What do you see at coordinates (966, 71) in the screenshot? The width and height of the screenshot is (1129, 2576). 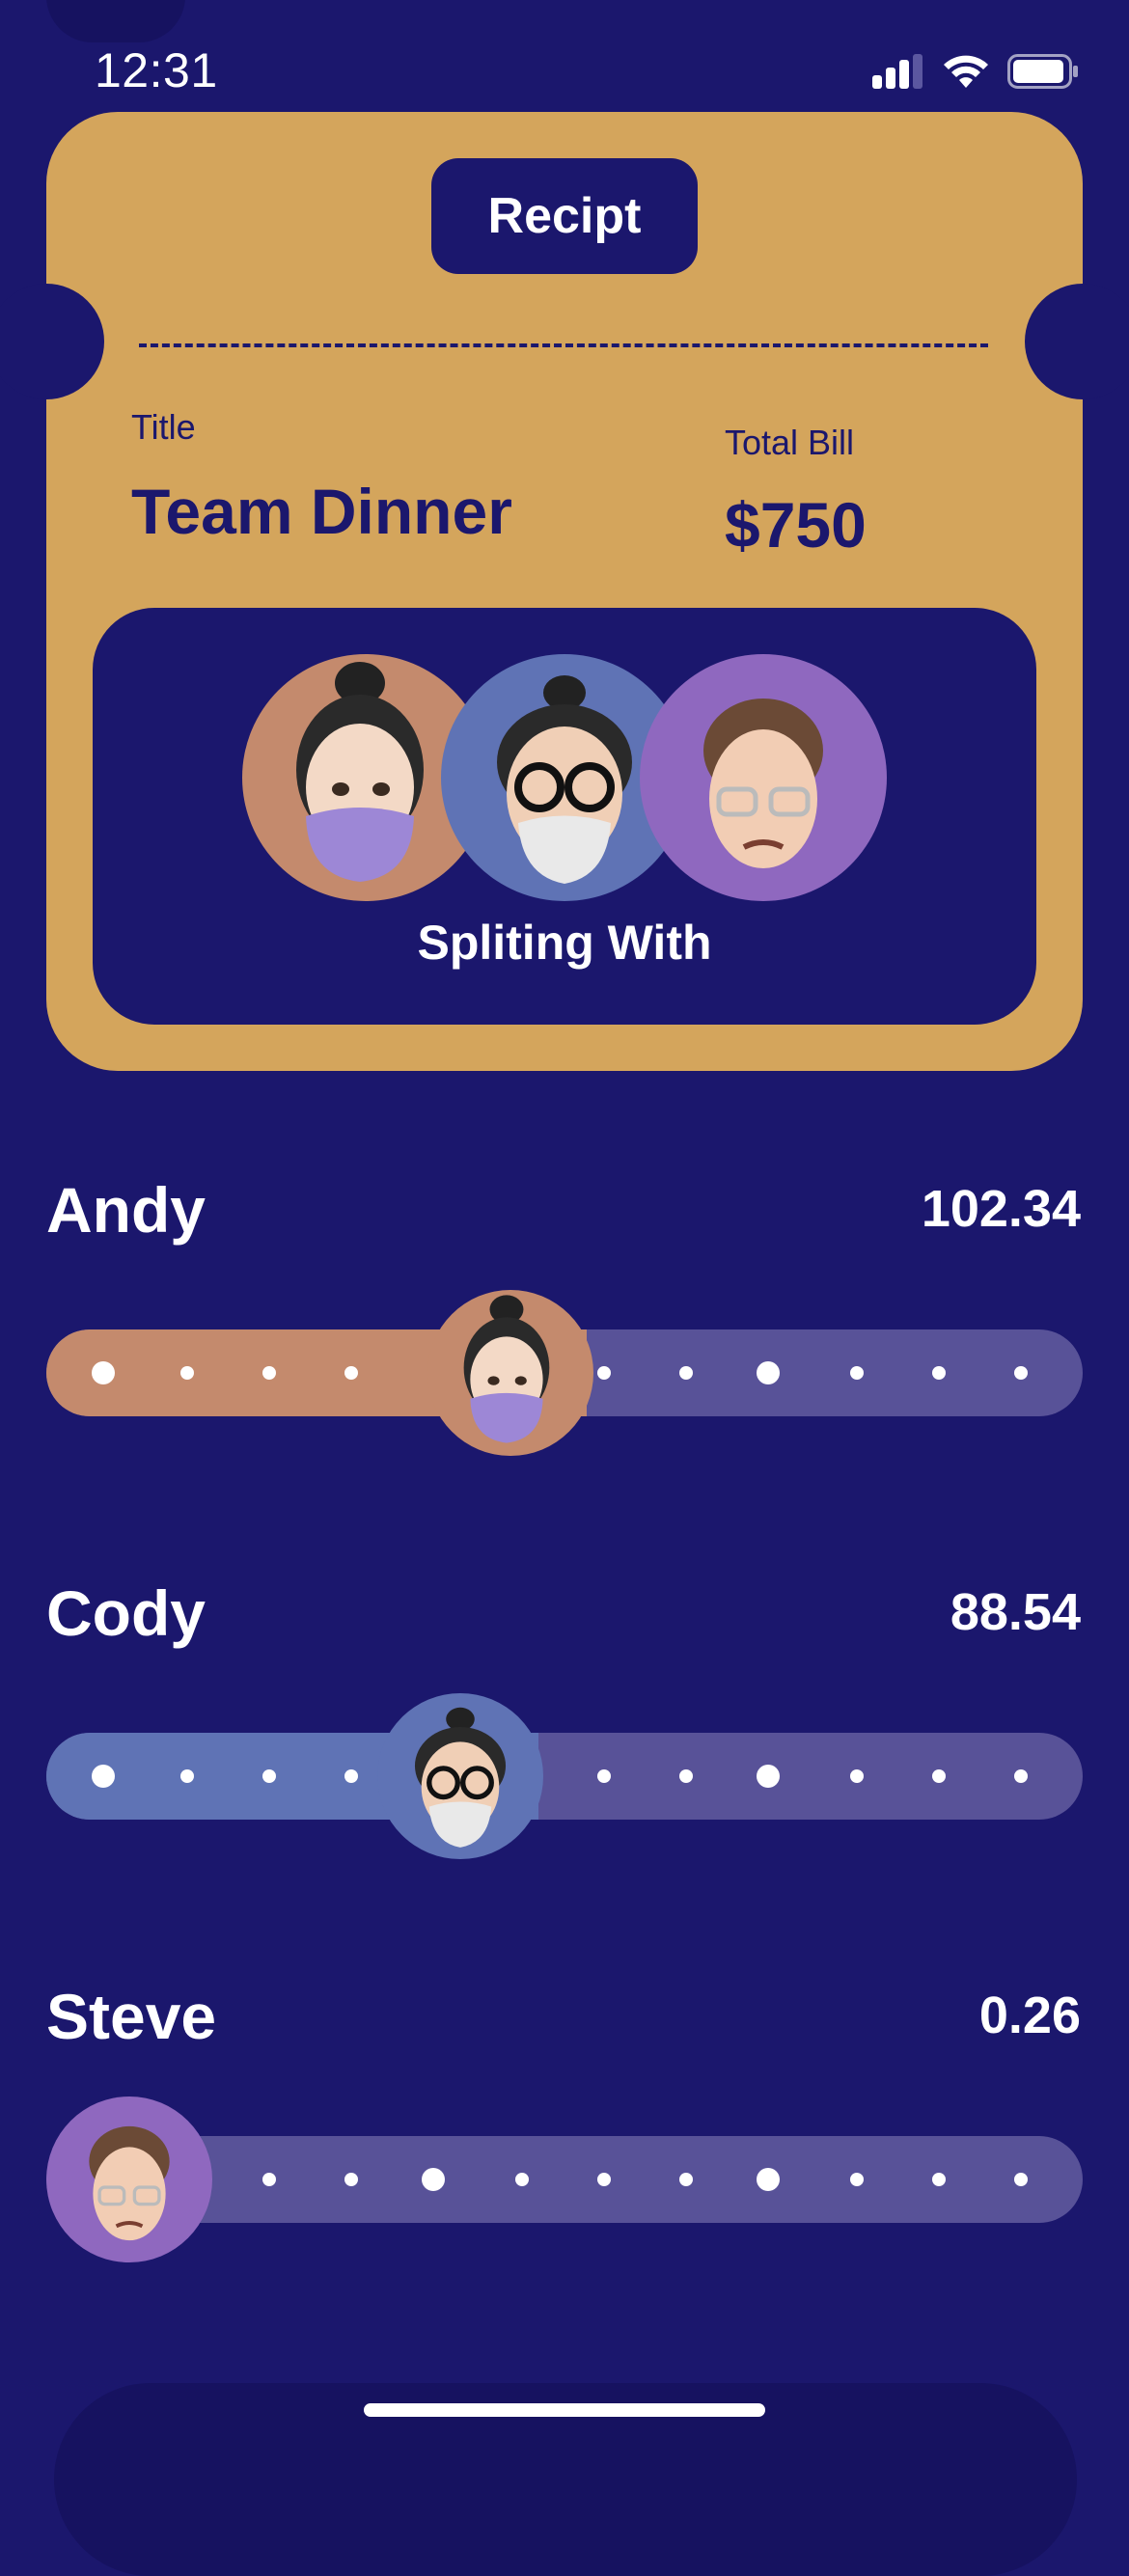 I see `wifi-icon` at bounding box center [966, 71].